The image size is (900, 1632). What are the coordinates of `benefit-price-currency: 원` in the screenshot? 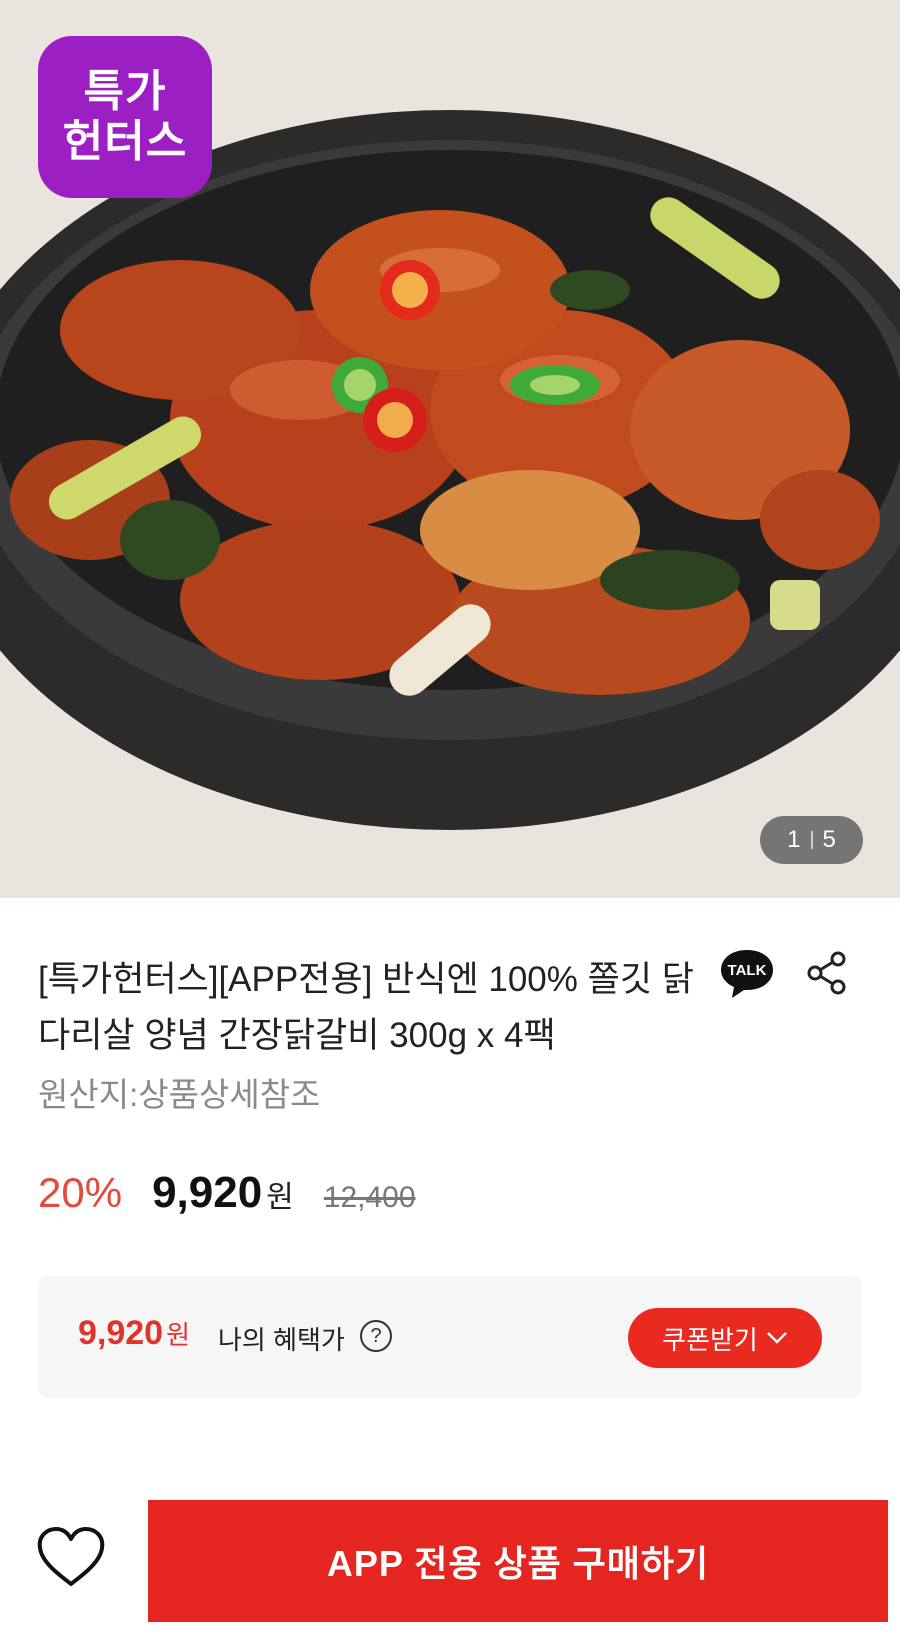 It's located at (178, 1335).